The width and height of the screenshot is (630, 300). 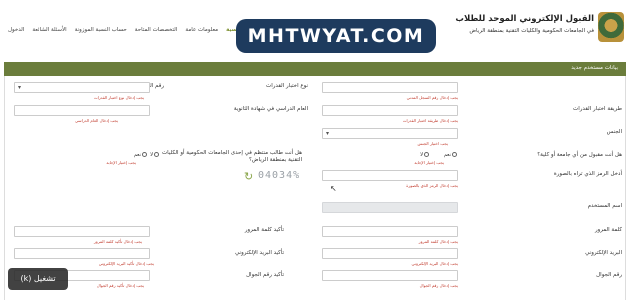 What do you see at coordinates (390, 87) in the screenshot?
I see `national-id-input` at bounding box center [390, 87].